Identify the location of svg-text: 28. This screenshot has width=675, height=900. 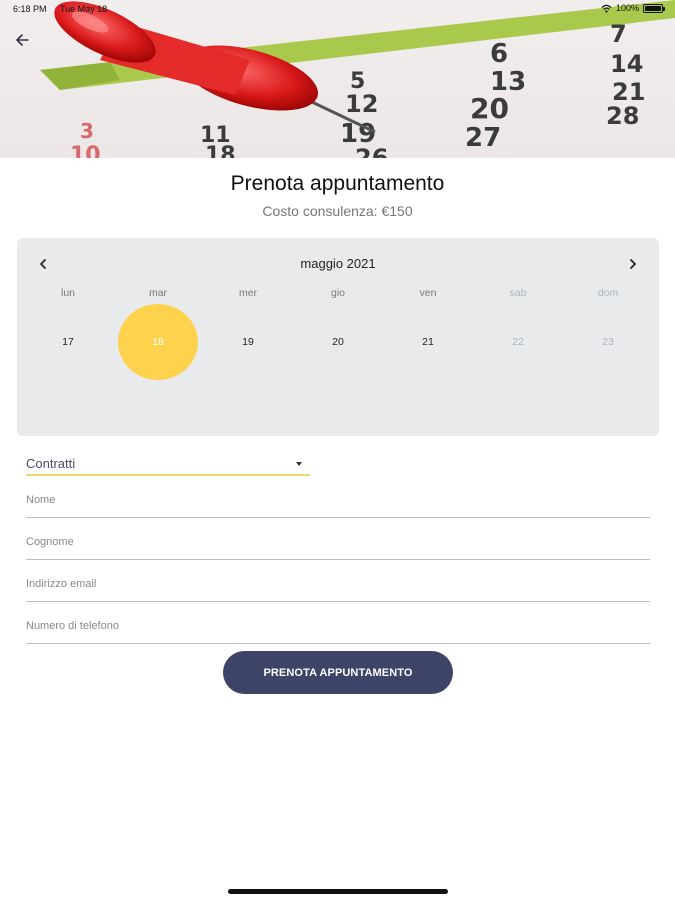
(622, 116).